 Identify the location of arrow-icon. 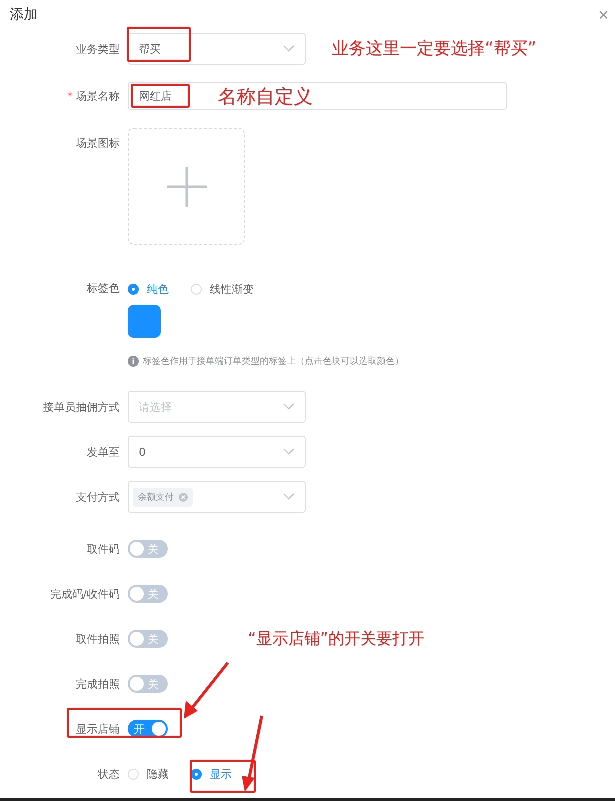
(253, 754).